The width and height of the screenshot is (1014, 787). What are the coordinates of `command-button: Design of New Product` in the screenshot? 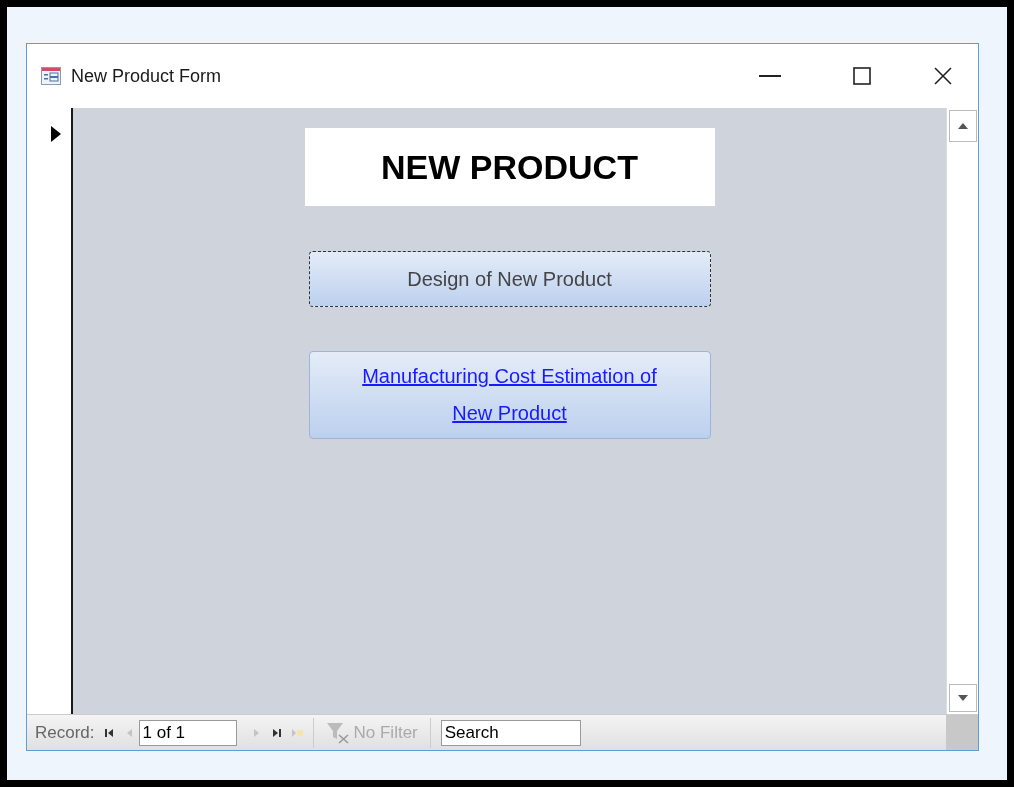 It's located at (509, 279).